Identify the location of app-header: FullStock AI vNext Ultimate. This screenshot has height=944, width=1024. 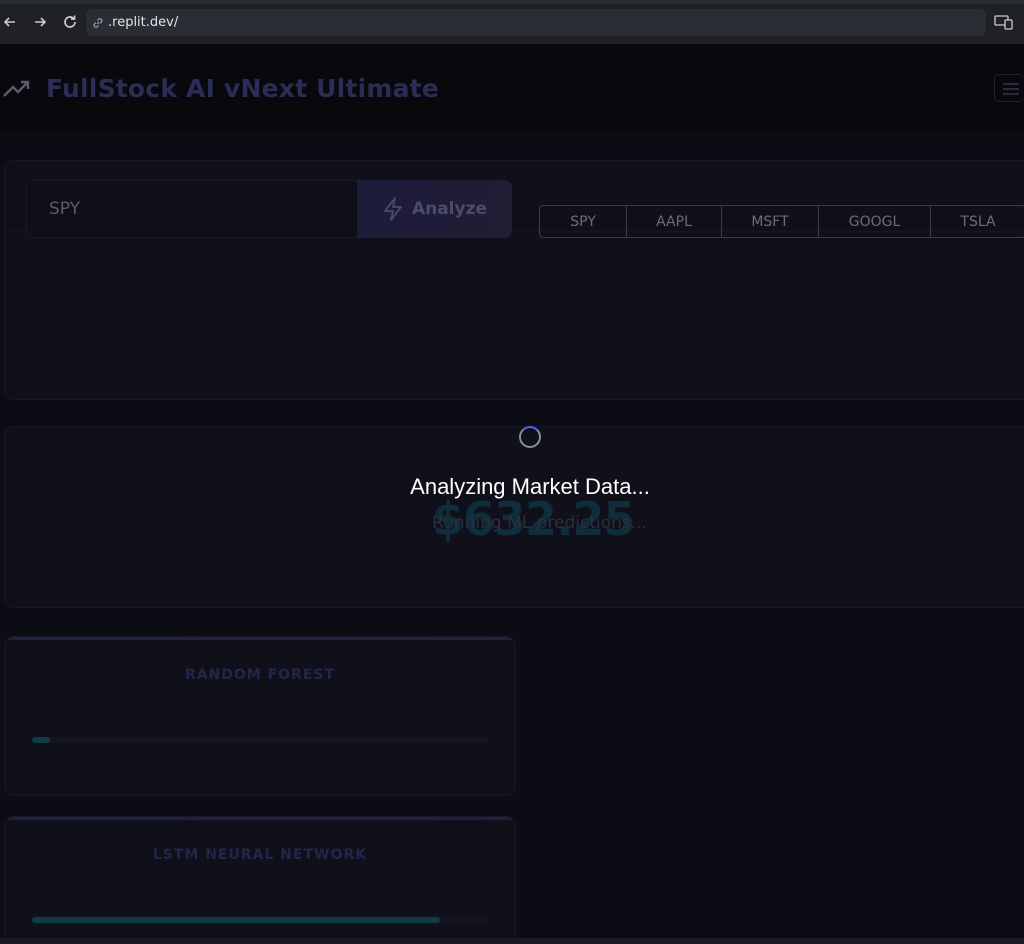
(512, 88).